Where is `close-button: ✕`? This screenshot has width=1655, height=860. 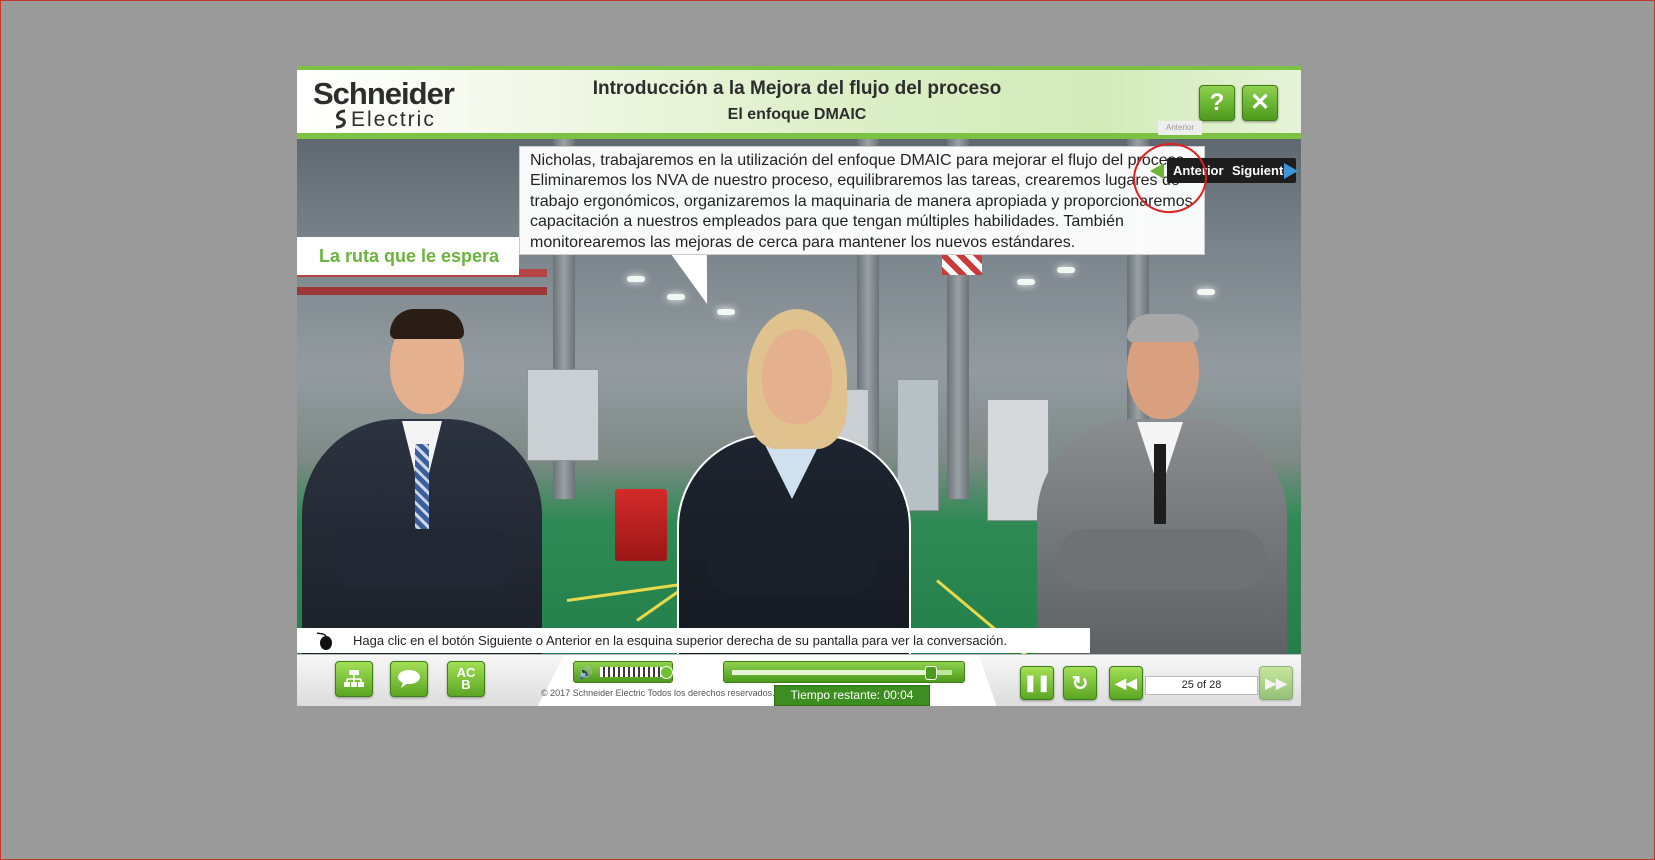
close-button: ✕ is located at coordinates (1260, 103).